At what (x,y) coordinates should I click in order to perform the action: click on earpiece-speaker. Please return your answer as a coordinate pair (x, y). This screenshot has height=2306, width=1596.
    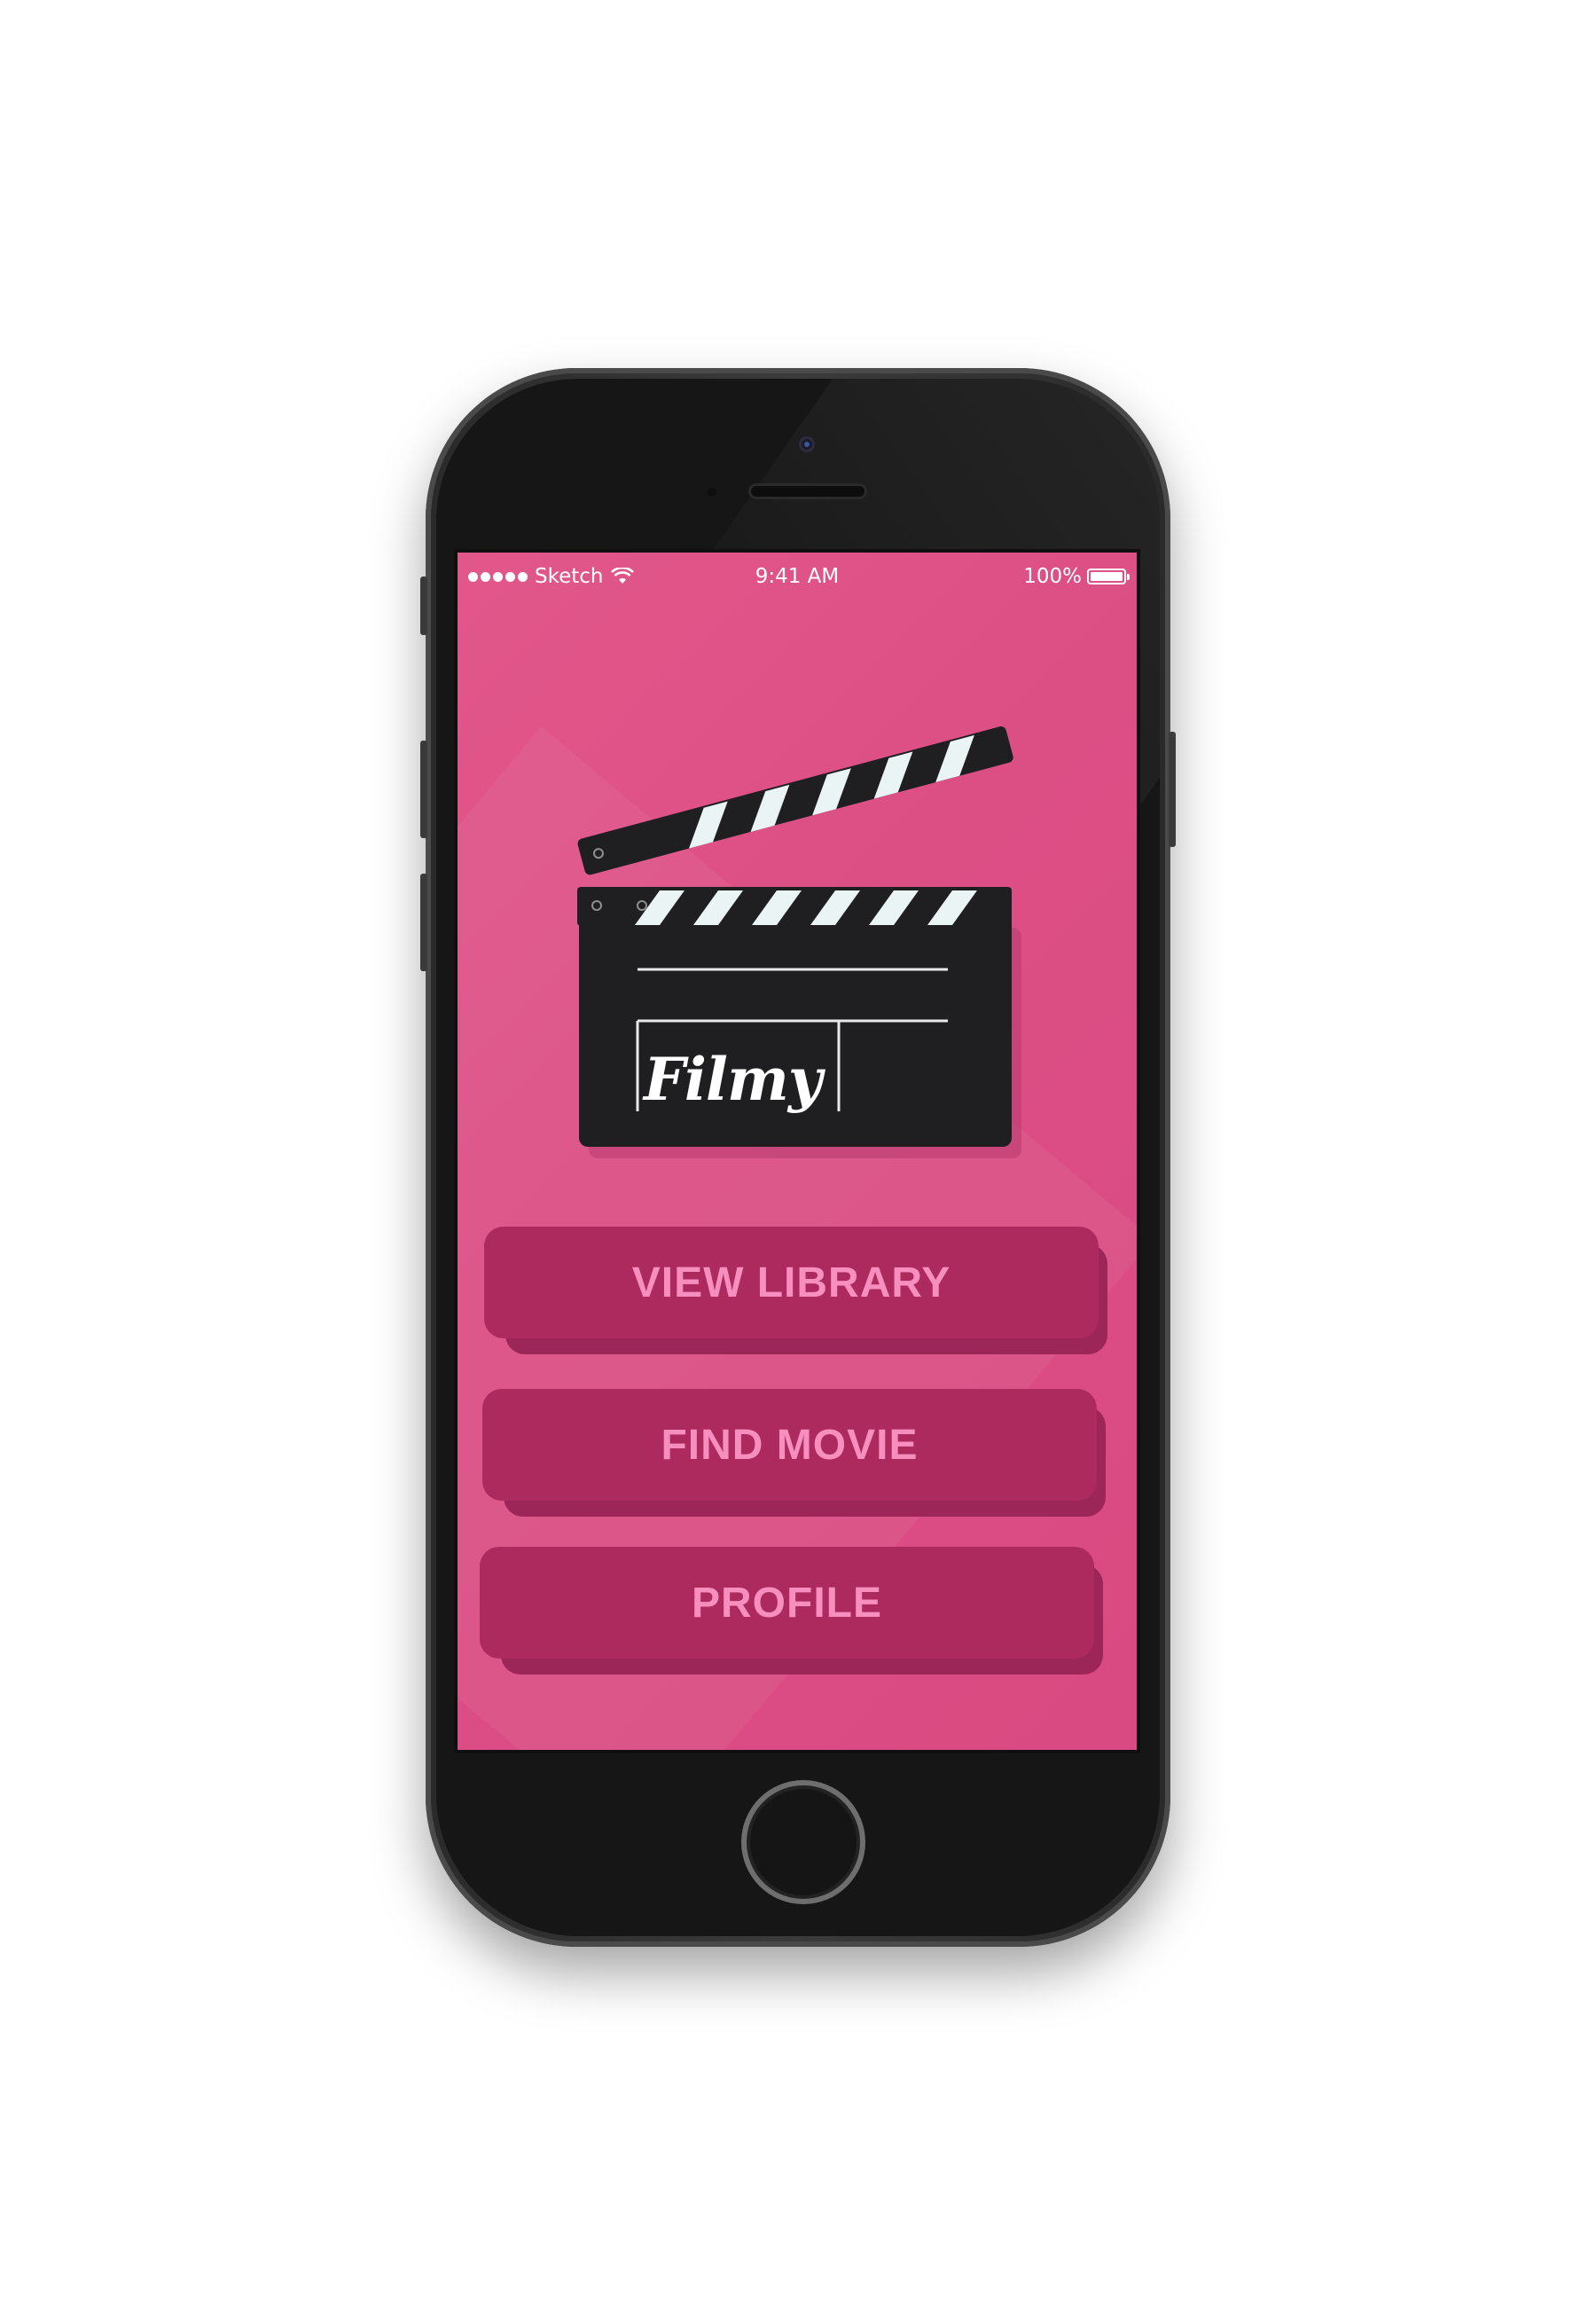
    Looking at the image, I should click on (808, 491).